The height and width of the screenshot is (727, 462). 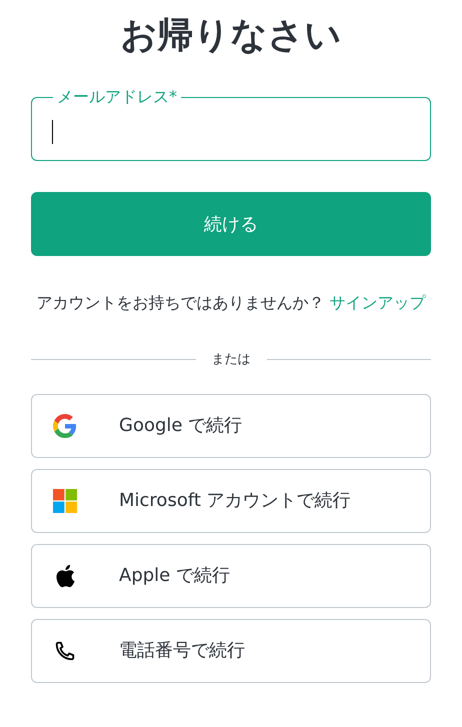 I want to click on divider-label: または, so click(x=231, y=360).